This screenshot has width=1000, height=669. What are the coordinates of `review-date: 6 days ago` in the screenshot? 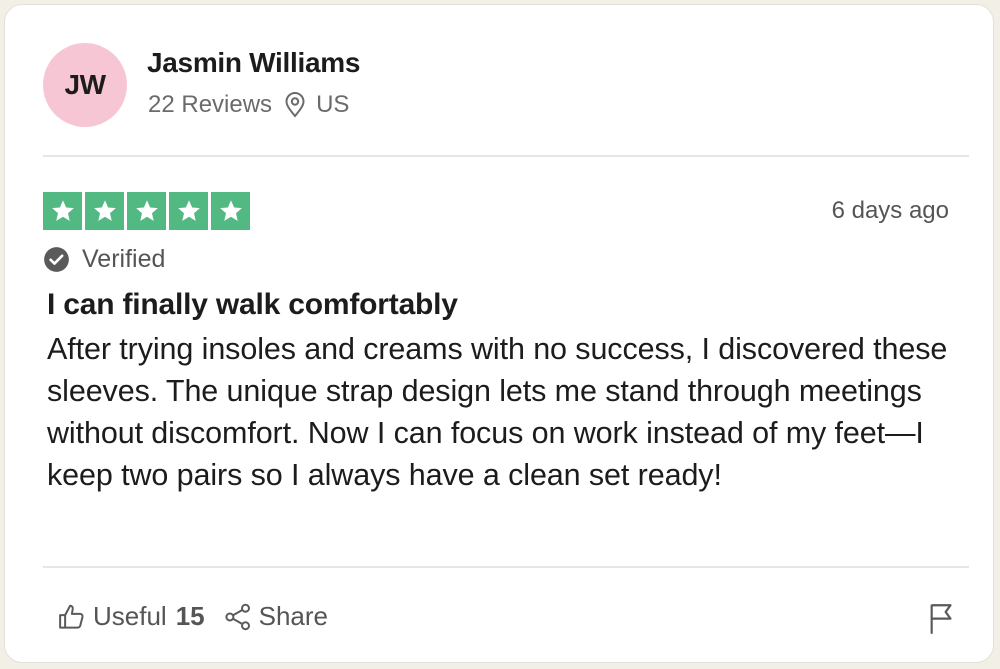 It's located at (890, 210).